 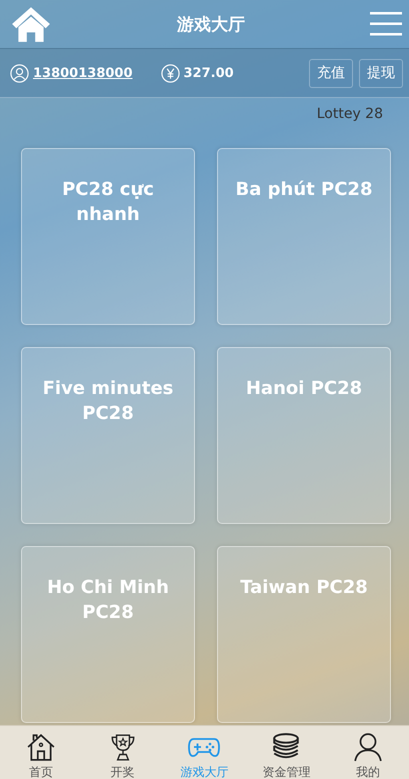 I want to click on game-name: Ba phút PC28, so click(x=304, y=190).